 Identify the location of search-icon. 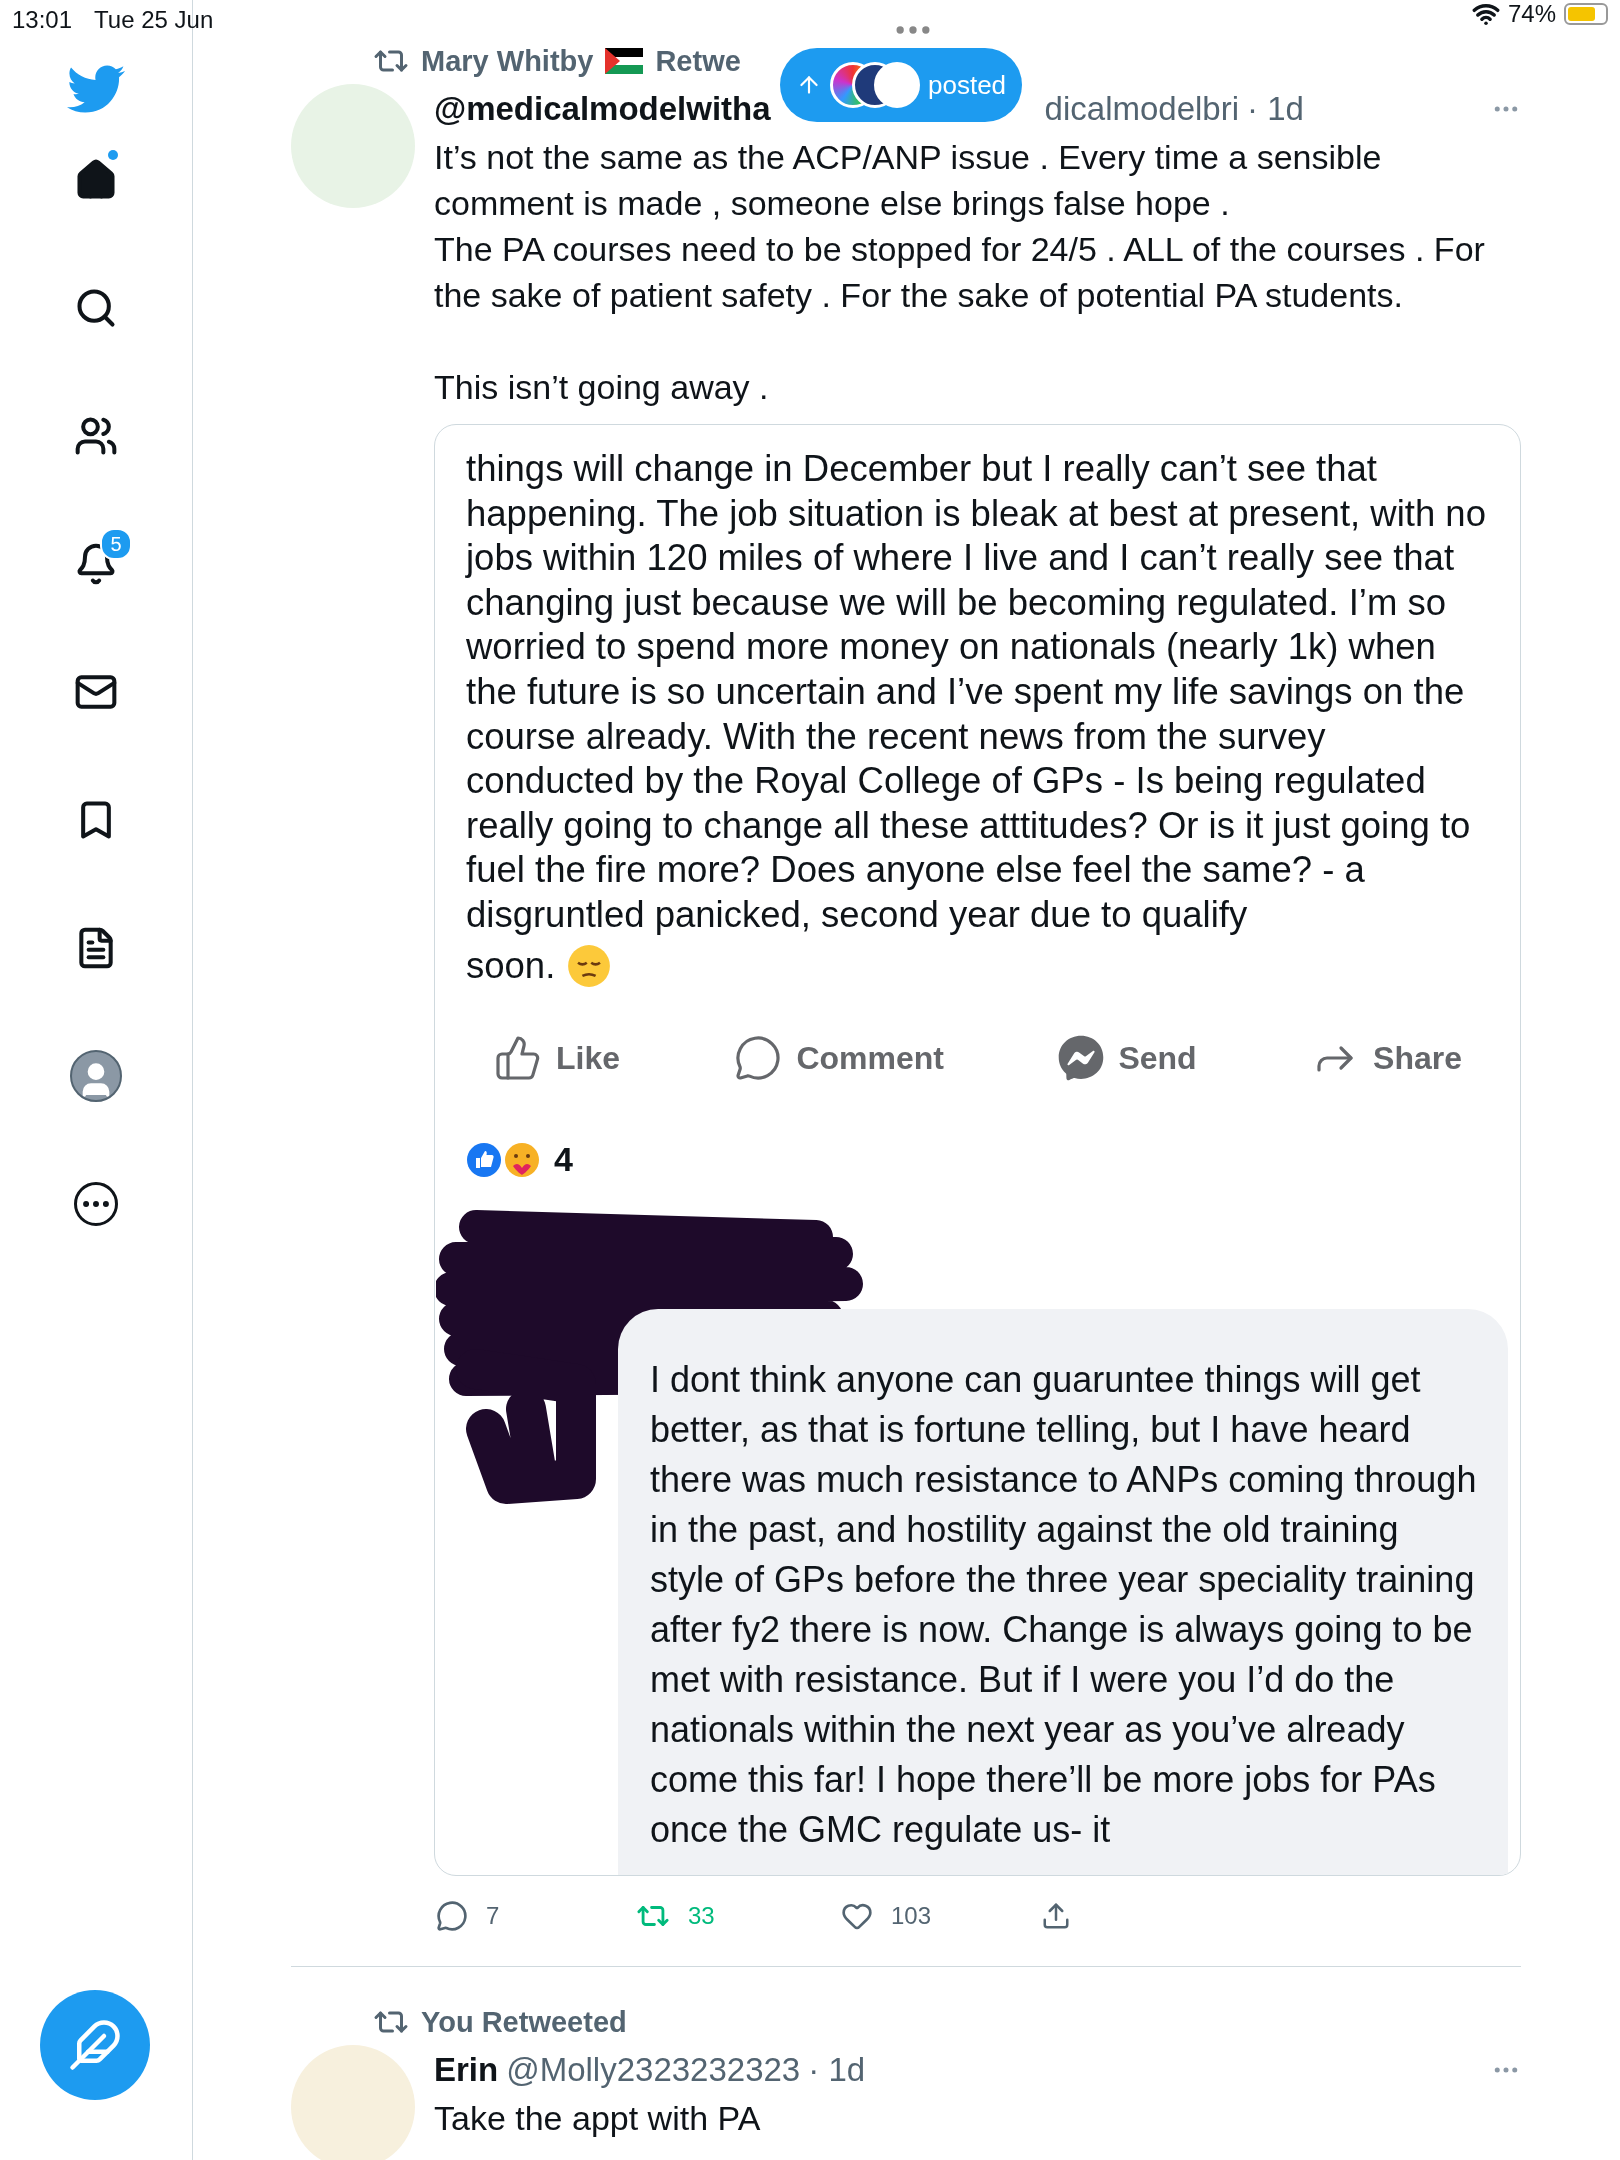
(96, 308).